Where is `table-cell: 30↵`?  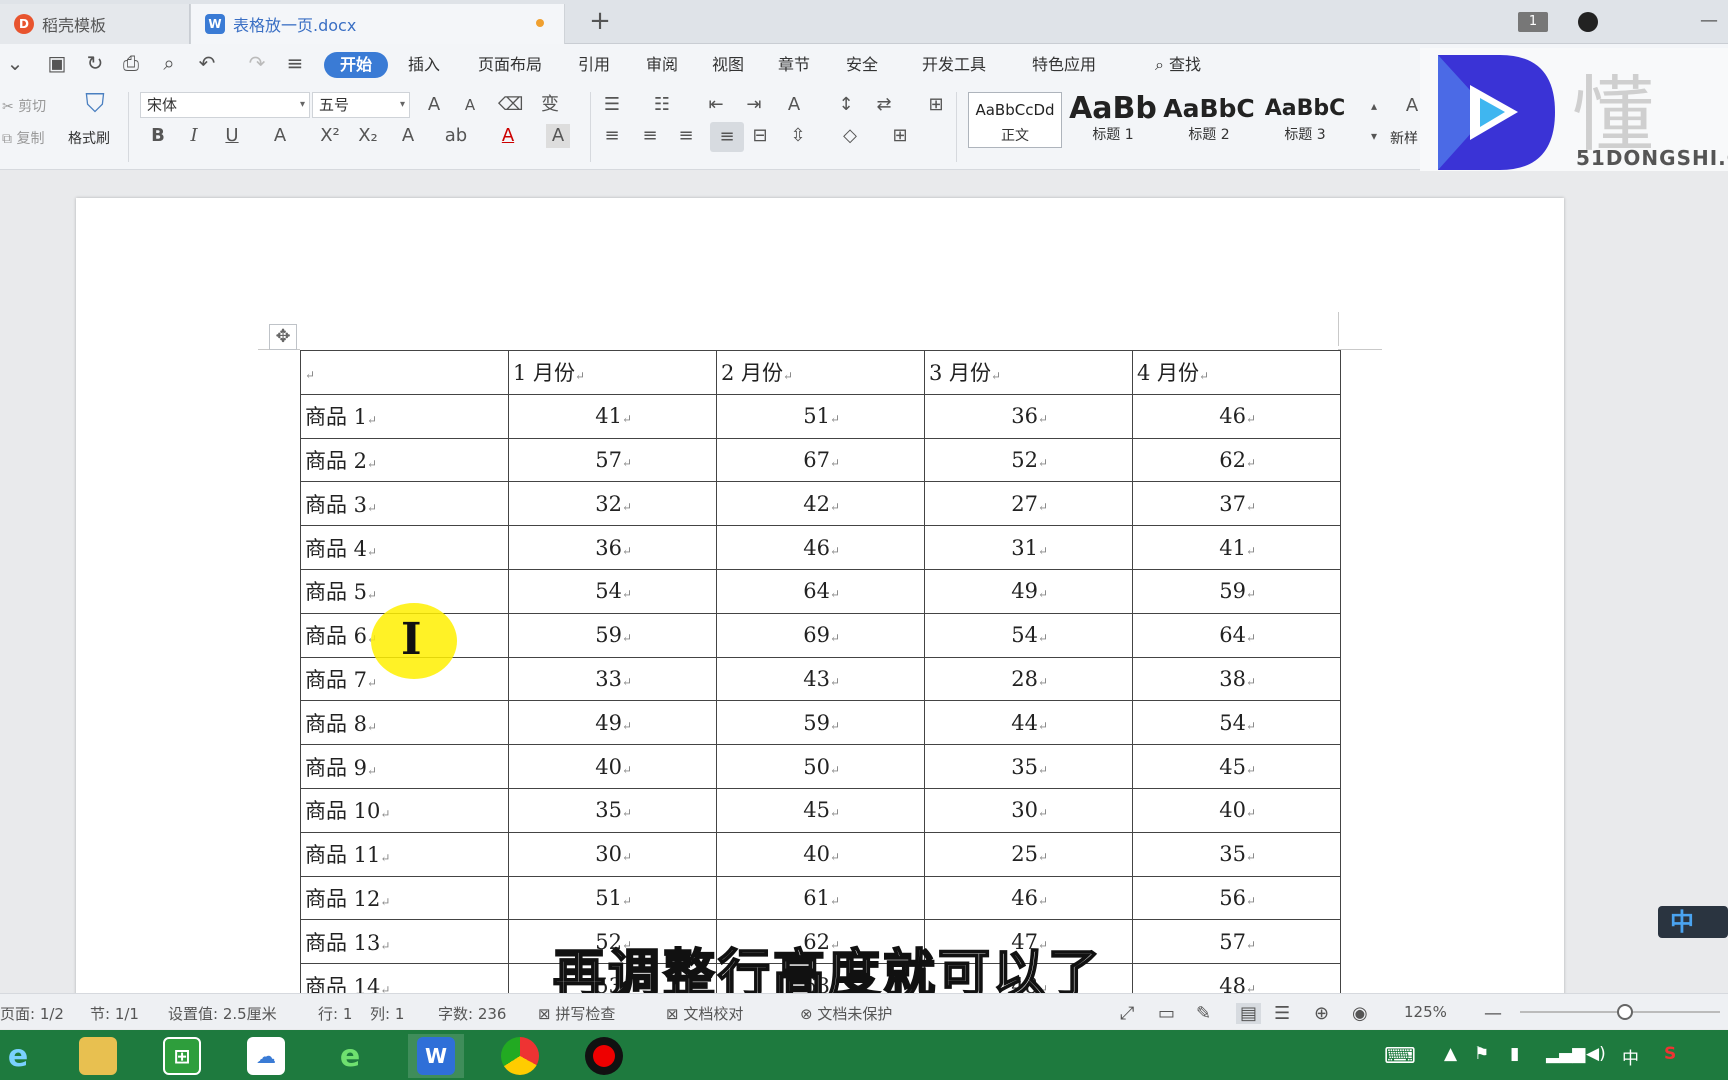
table-cell: 30↵ is located at coordinates (1028, 810).